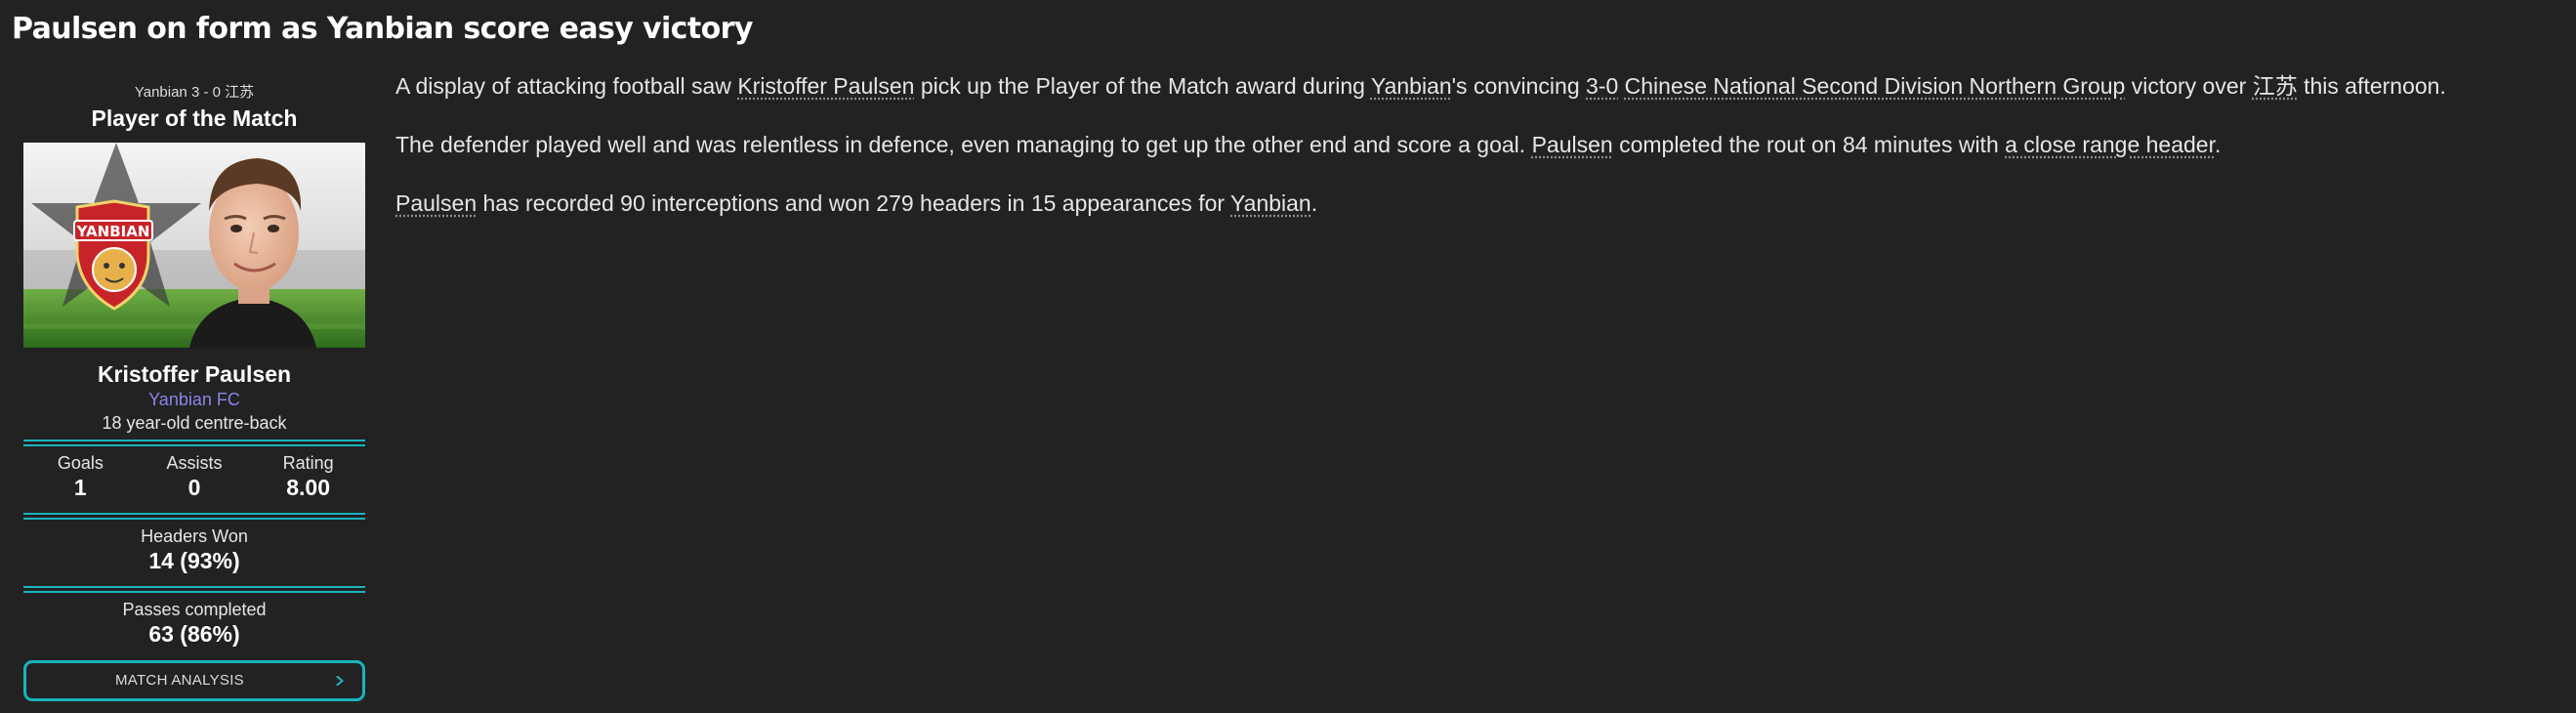 The height and width of the screenshot is (713, 2576). Describe the element at coordinates (194, 634) in the screenshot. I see `stat-value: 63 (86%)` at that location.